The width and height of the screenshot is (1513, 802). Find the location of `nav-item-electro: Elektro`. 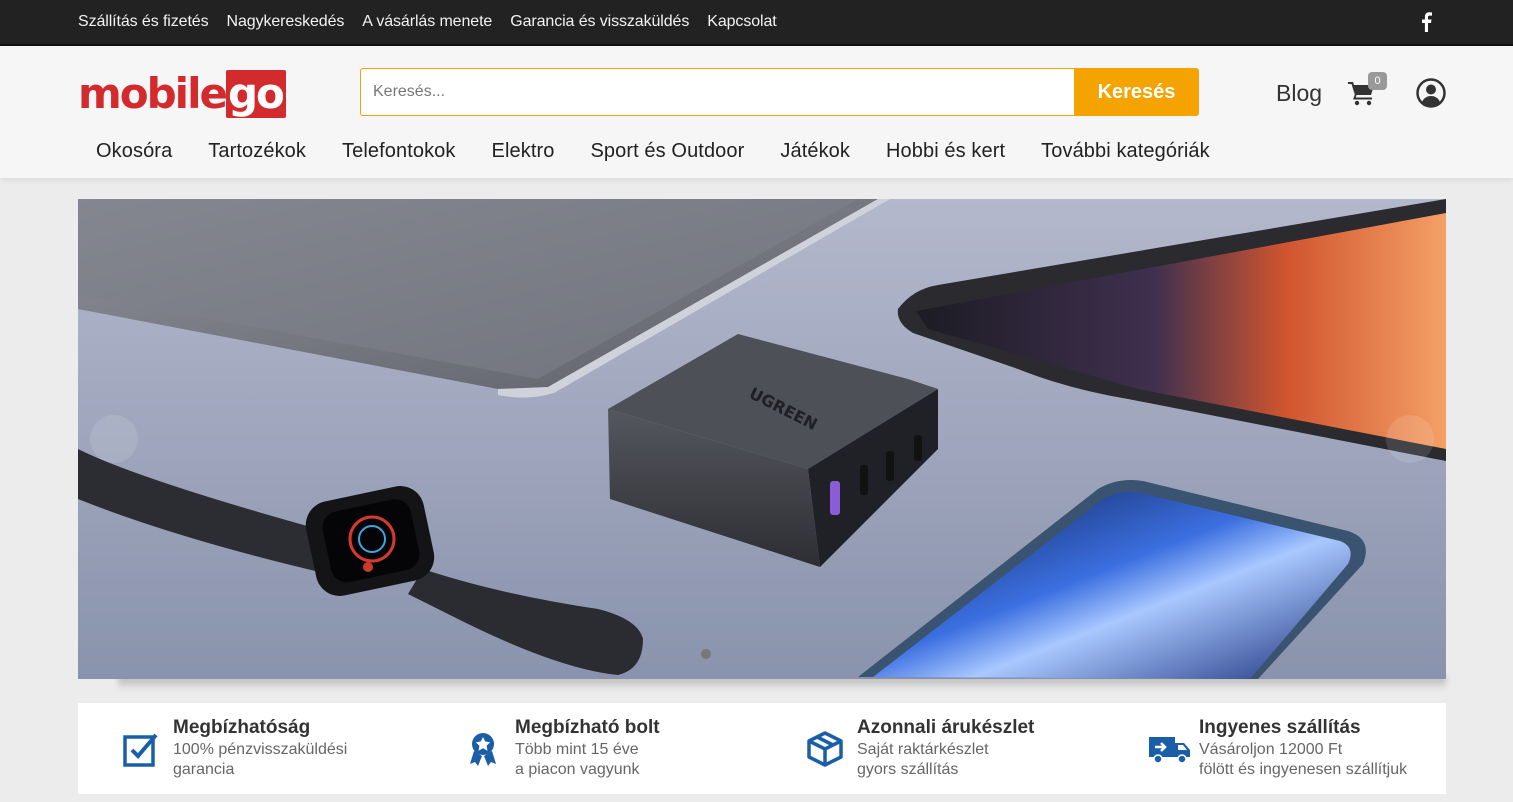

nav-item-electro: Elektro is located at coordinates (523, 151).